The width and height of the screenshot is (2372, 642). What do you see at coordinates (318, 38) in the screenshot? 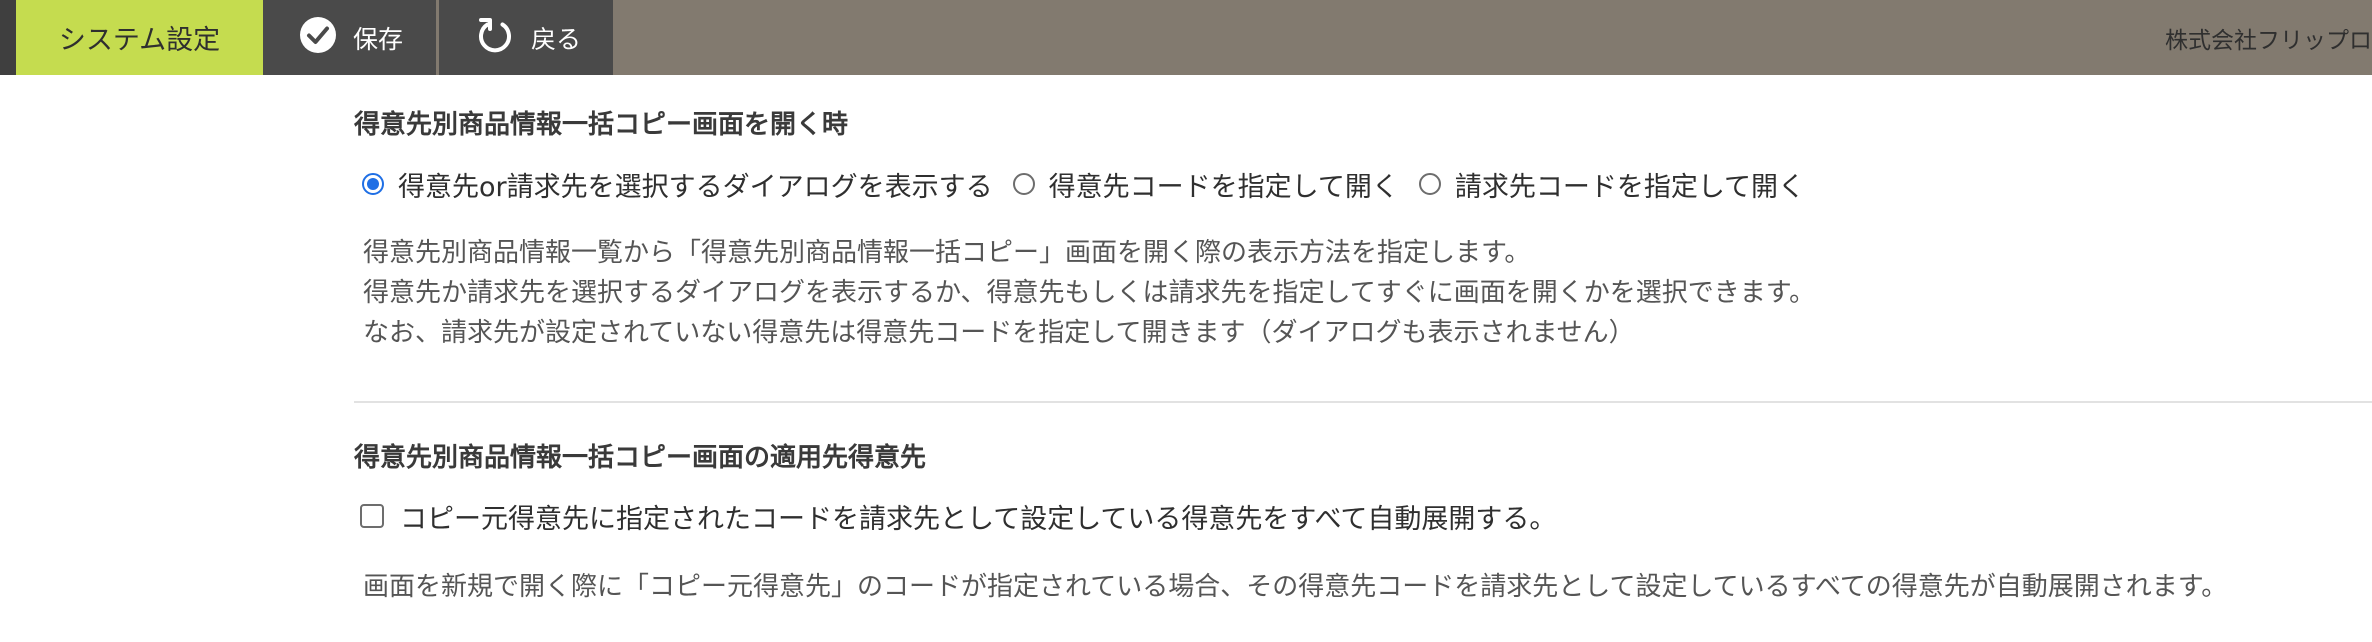
I see `check-circle-icon` at bounding box center [318, 38].